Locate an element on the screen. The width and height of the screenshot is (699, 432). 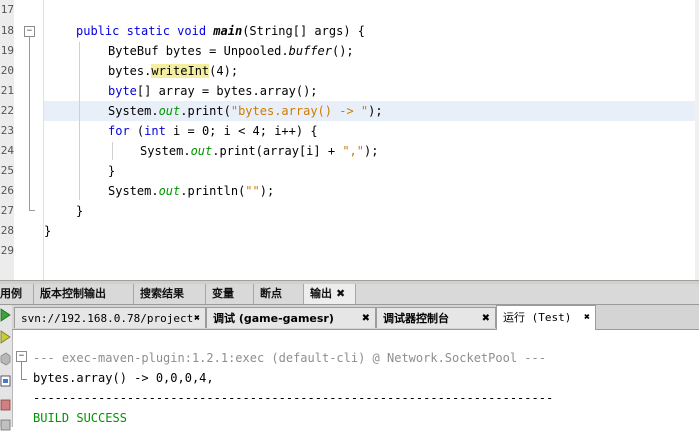
line-number: 29 is located at coordinates (7, 250).